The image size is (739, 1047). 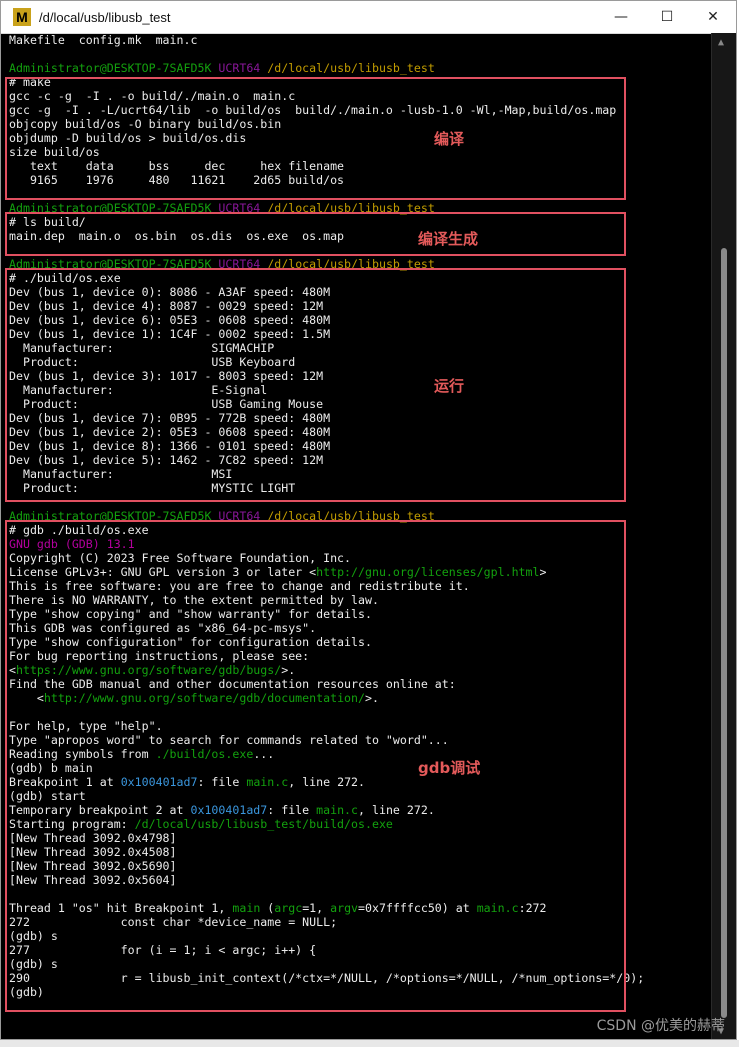 What do you see at coordinates (369, 1043) in the screenshot?
I see `taskbar-strip` at bounding box center [369, 1043].